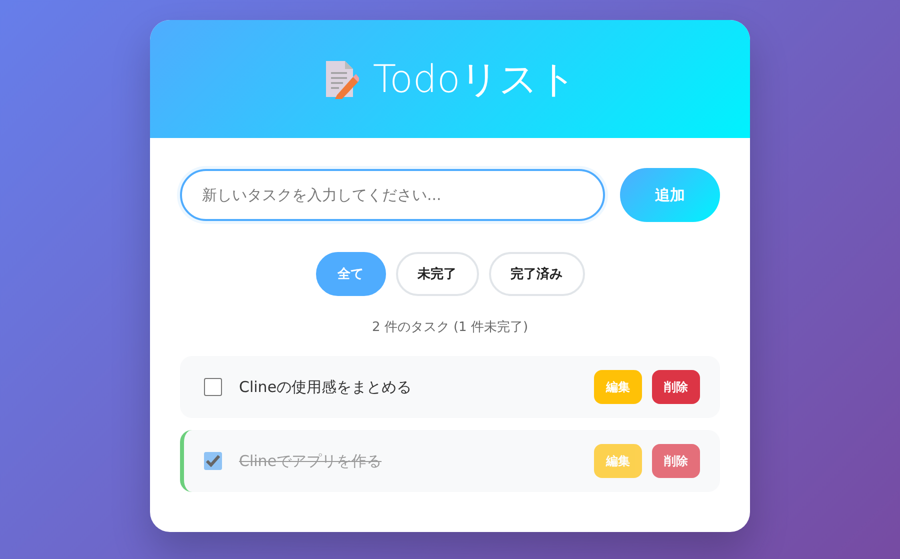  I want to click on app-title: Todoリスト, so click(475, 79).